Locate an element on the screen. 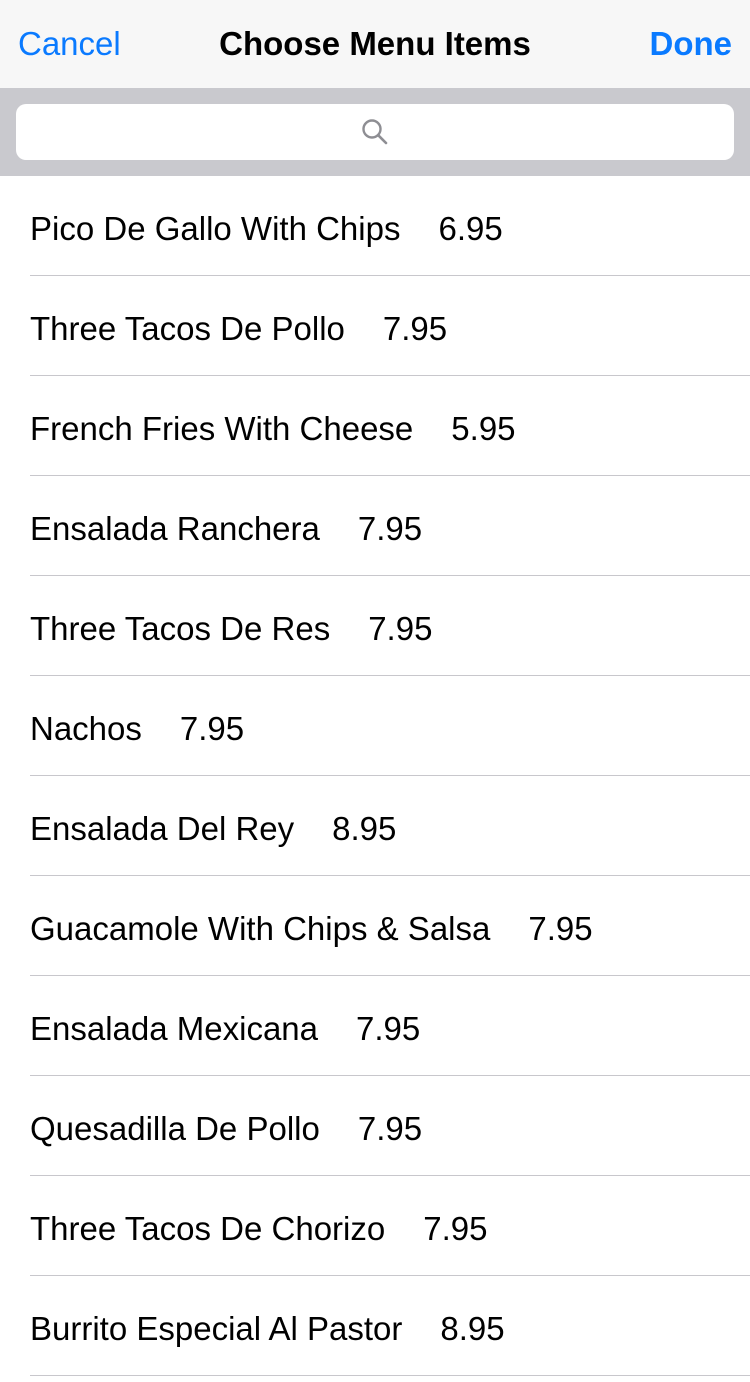 The width and height of the screenshot is (750, 1382). menu-item-row: Three Tacos De Chorizo 7.95 is located at coordinates (375, 1226).